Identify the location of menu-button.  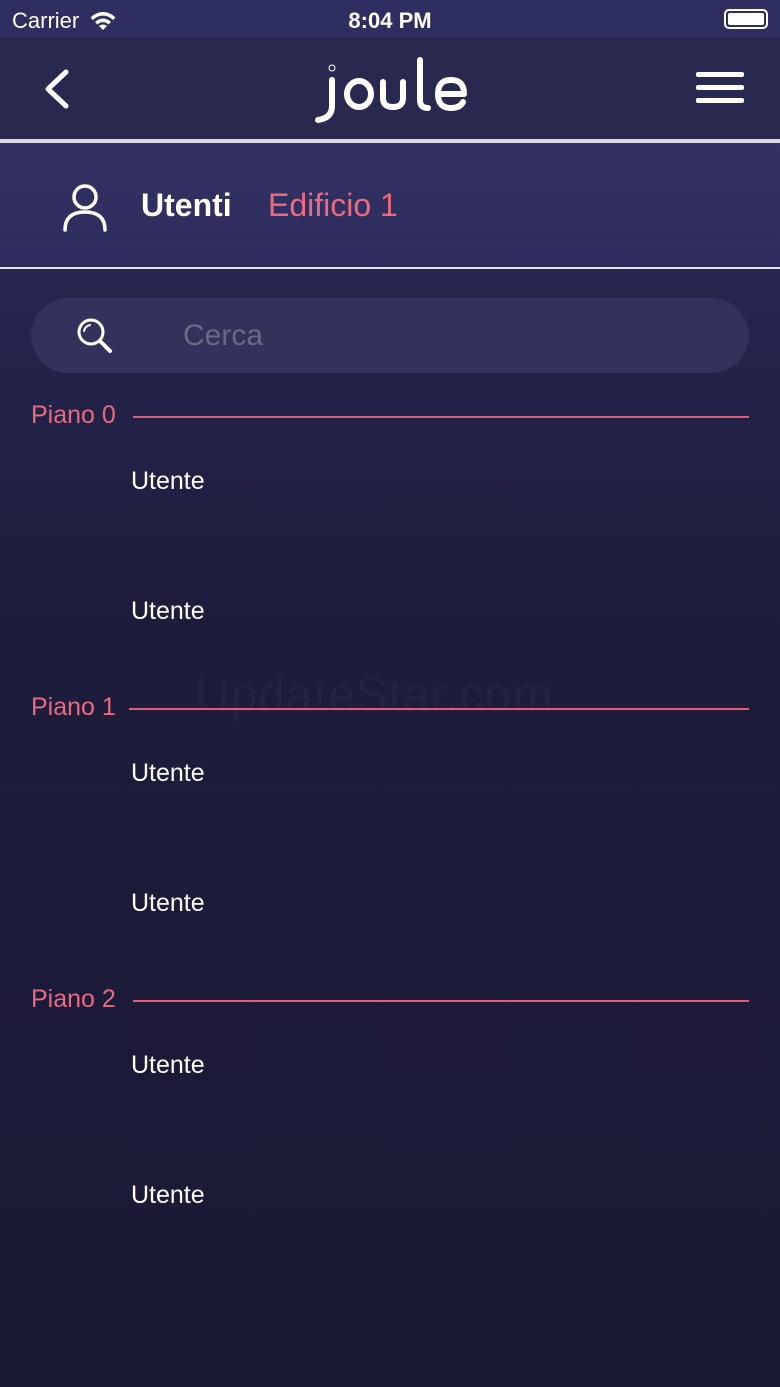
(720, 90).